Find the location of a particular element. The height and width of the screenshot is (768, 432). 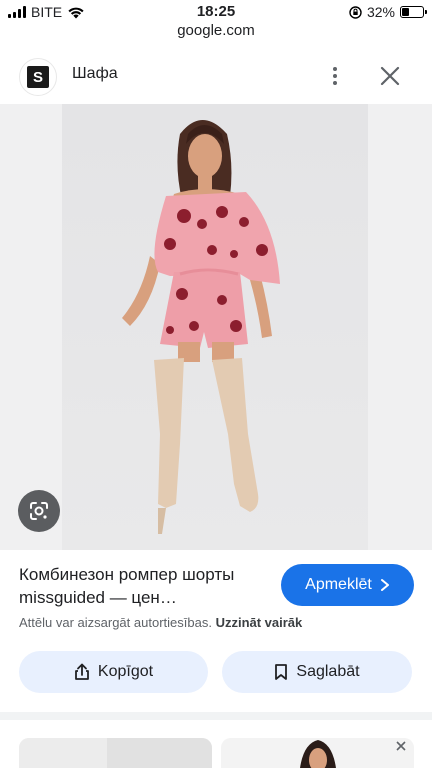

site-favicon-letter: S is located at coordinates (38, 77).